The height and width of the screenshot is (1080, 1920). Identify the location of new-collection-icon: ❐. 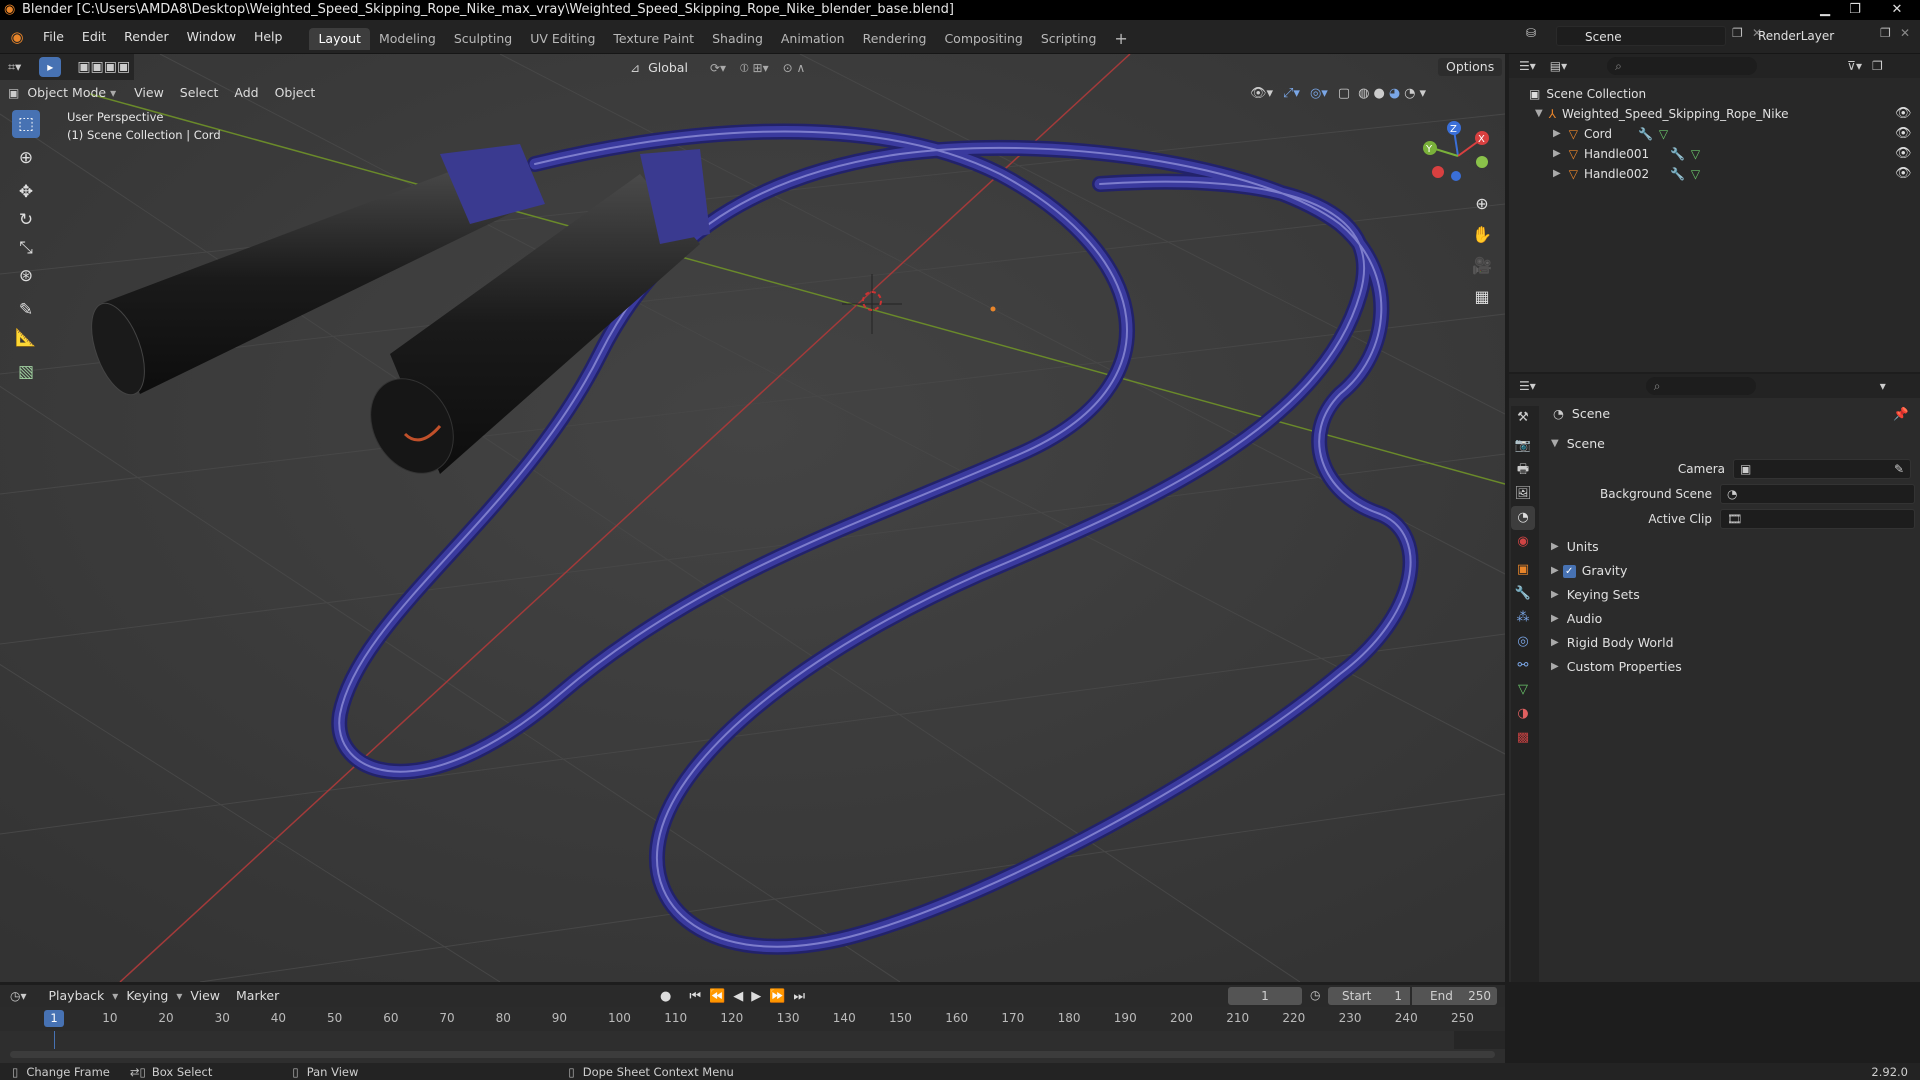
(1877, 66).